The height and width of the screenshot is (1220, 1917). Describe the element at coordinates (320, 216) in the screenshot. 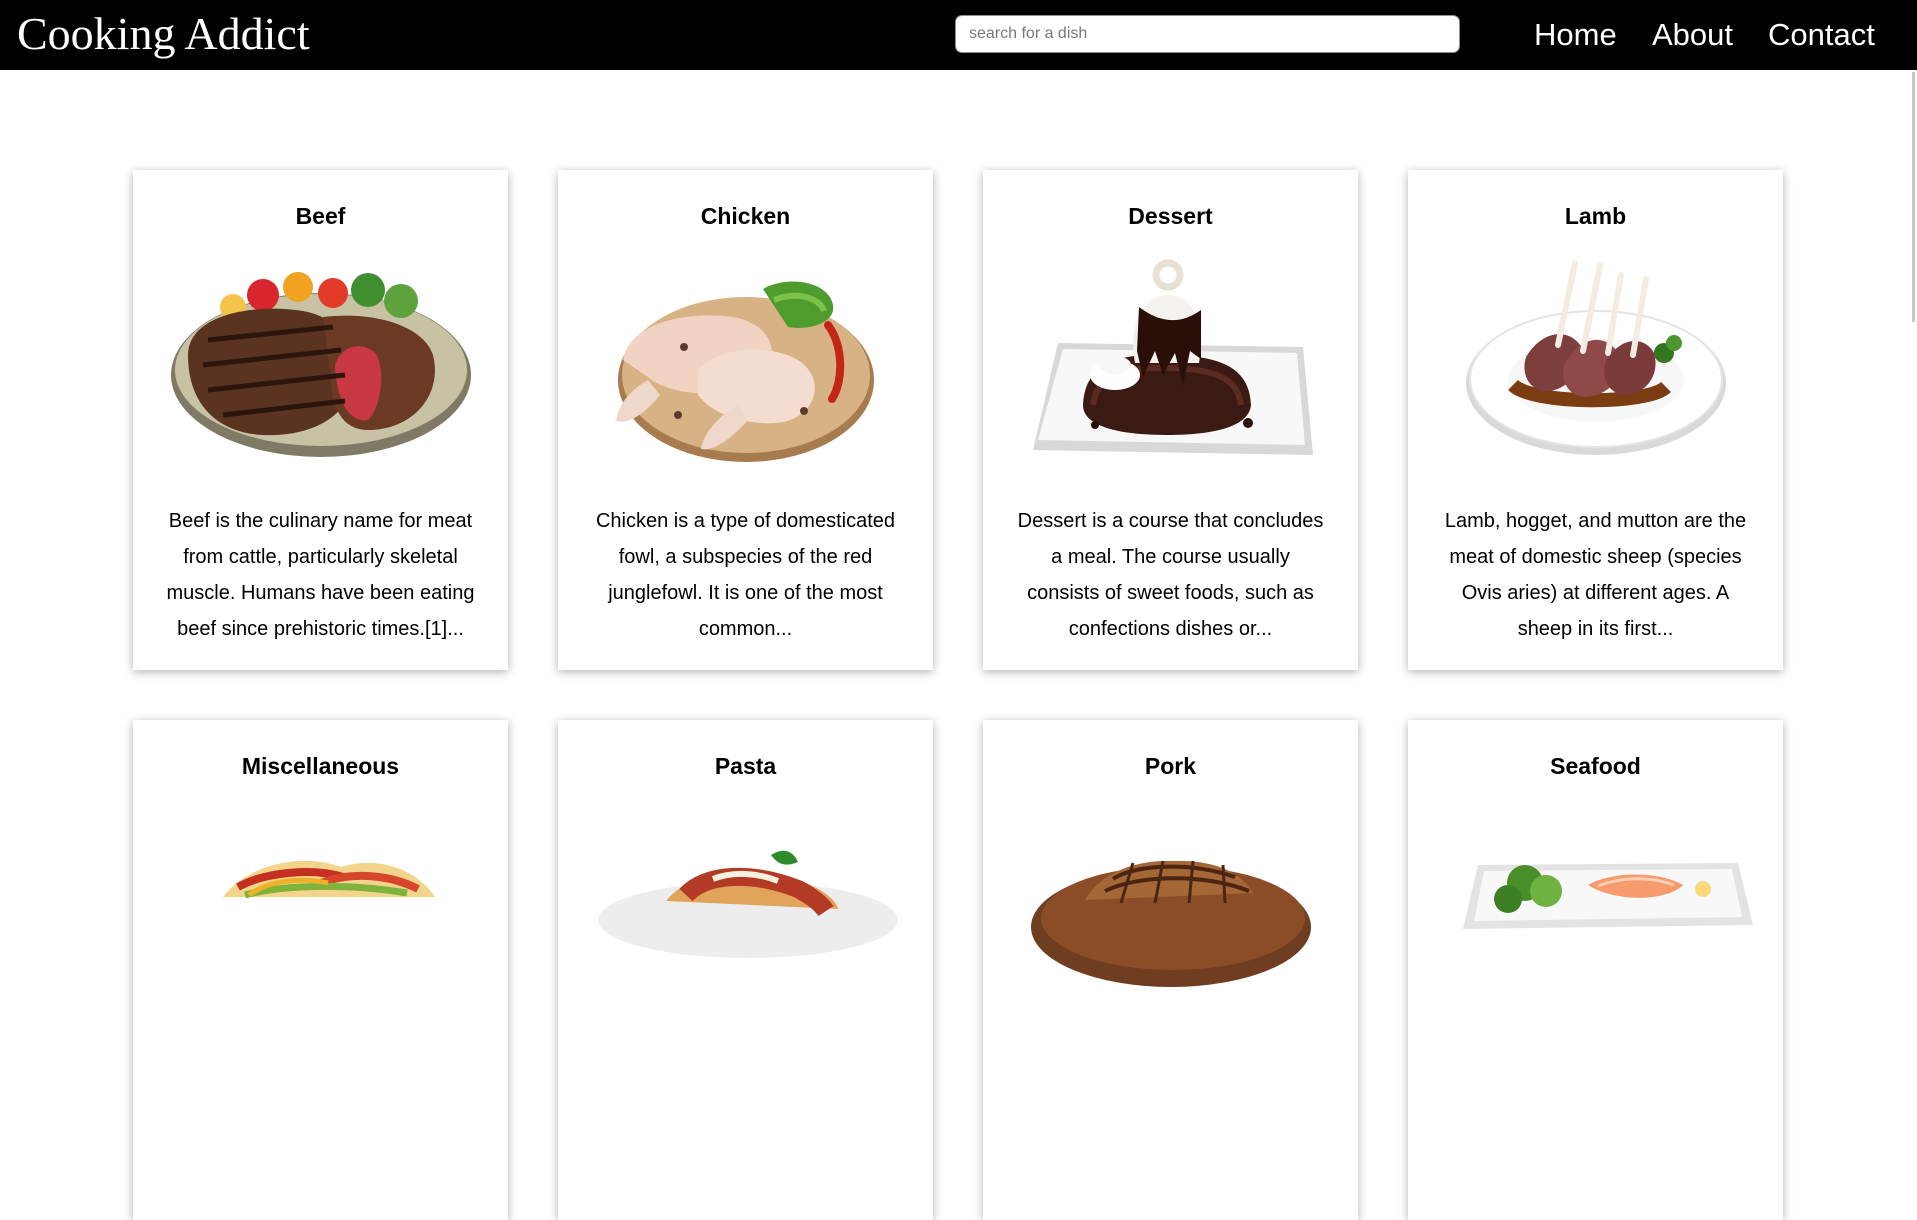

I see `card-title: Beef` at that location.